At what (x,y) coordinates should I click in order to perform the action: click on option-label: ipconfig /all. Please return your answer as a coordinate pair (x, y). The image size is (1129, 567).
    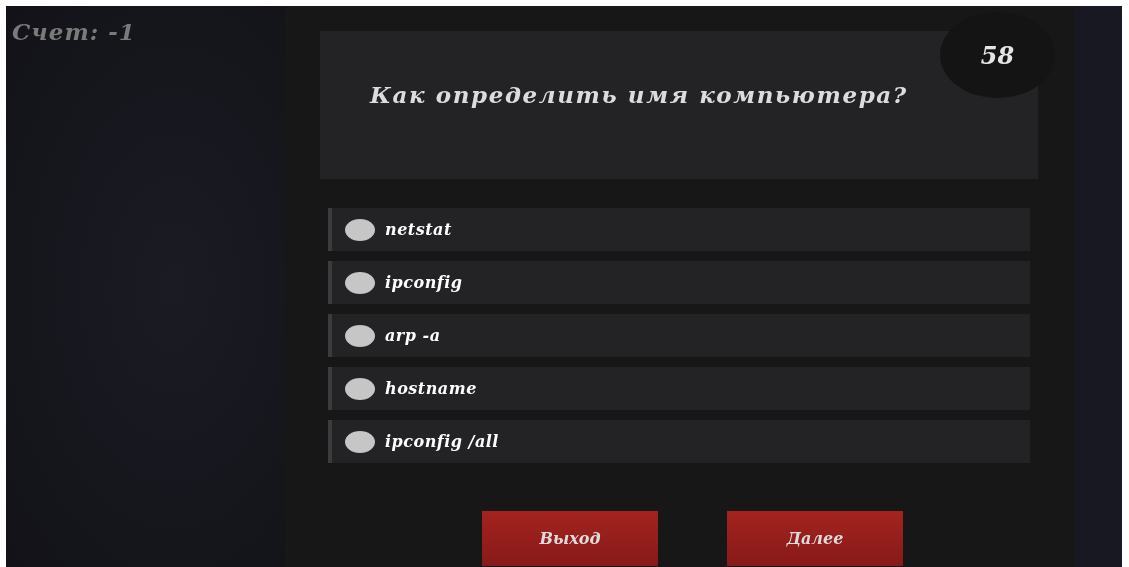
    Looking at the image, I should click on (442, 441).